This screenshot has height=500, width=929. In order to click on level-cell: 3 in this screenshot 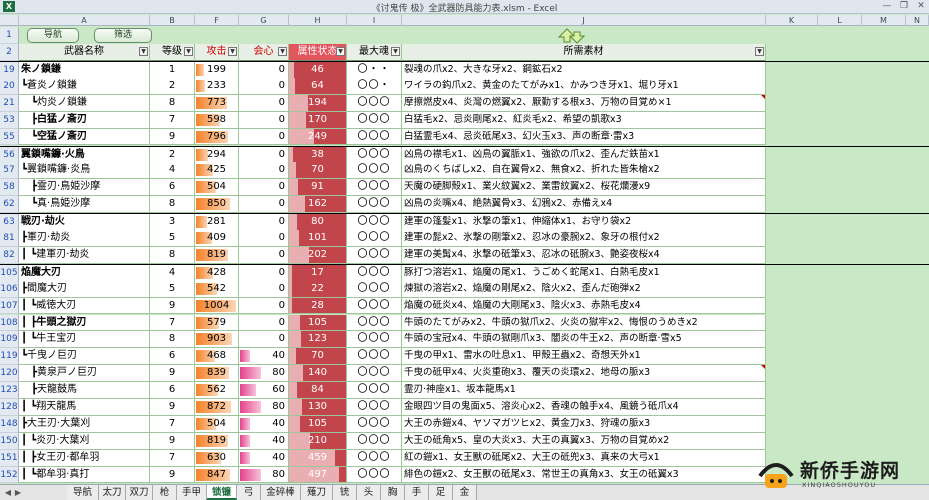, I will do `click(172, 222)`.